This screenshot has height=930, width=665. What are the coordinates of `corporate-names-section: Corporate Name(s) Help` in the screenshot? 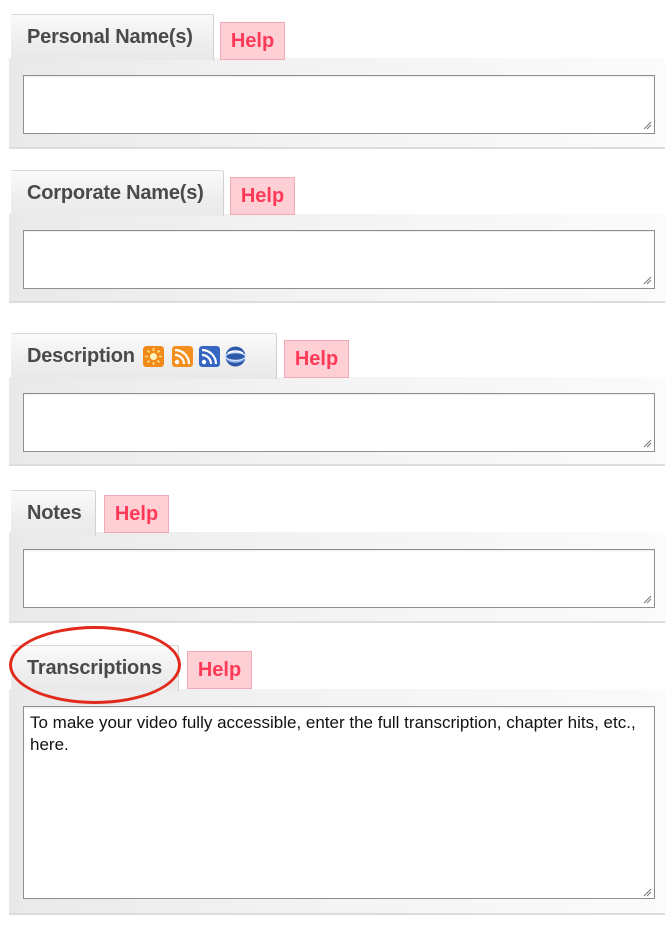 It's located at (337, 235).